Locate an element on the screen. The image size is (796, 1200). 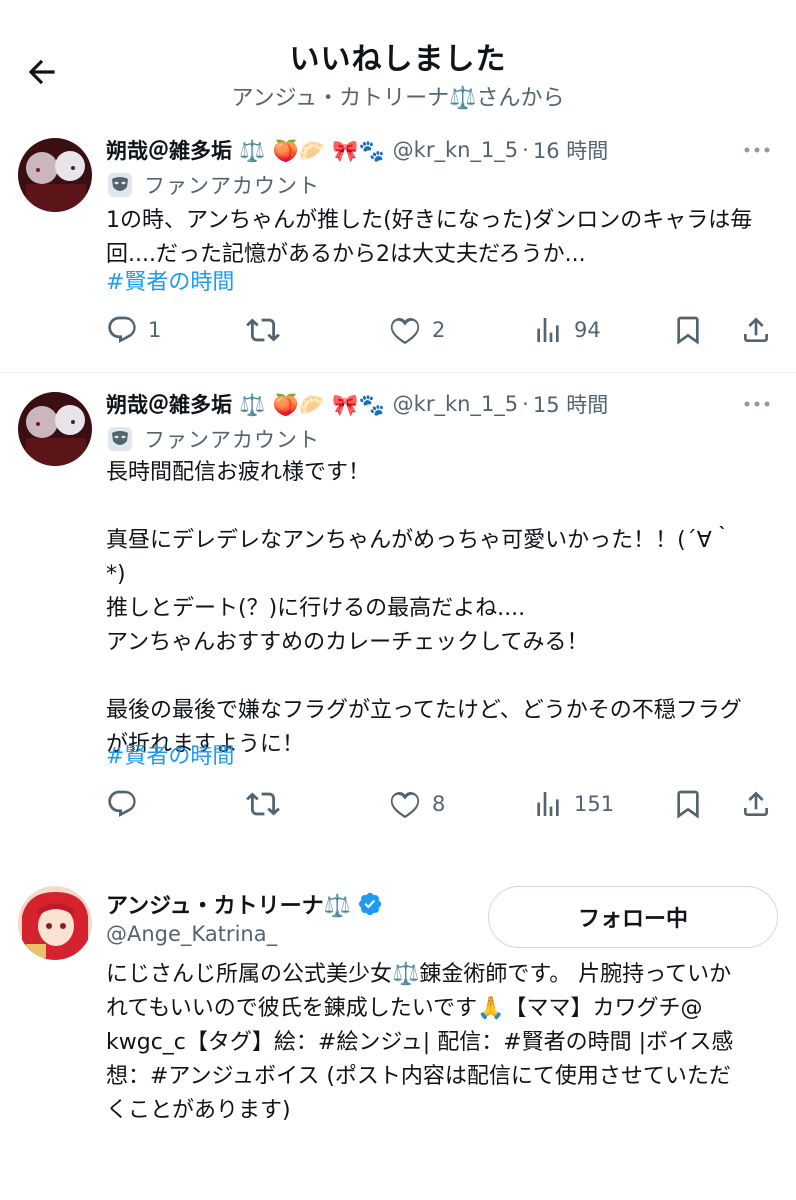
tweet-time: 16 時間 is located at coordinates (570, 150).